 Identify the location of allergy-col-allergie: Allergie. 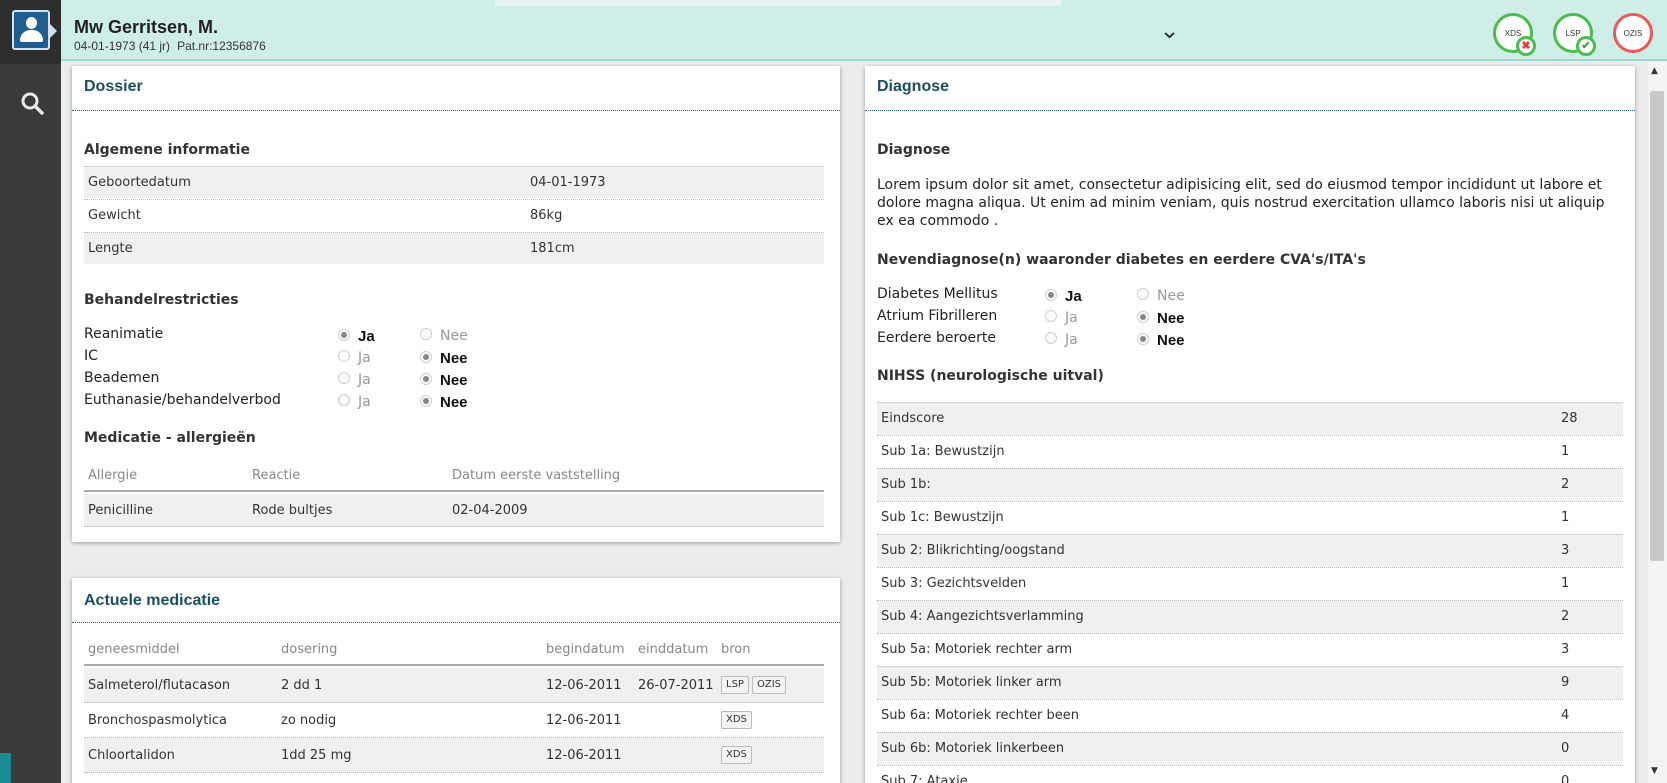
(113, 475).